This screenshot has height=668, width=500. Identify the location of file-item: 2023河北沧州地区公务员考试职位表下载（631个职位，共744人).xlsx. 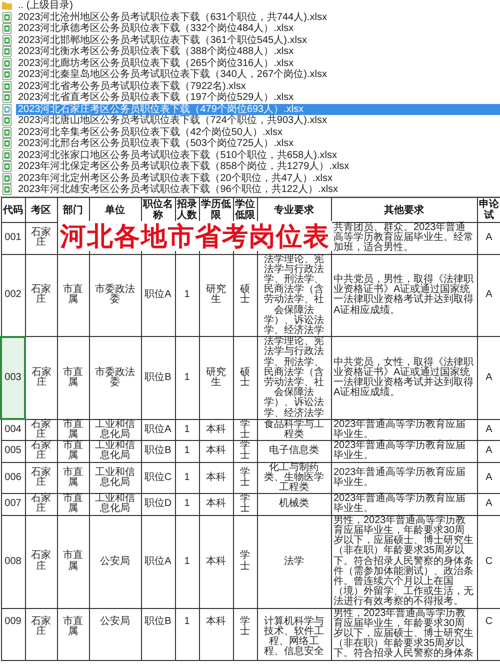
(172, 17).